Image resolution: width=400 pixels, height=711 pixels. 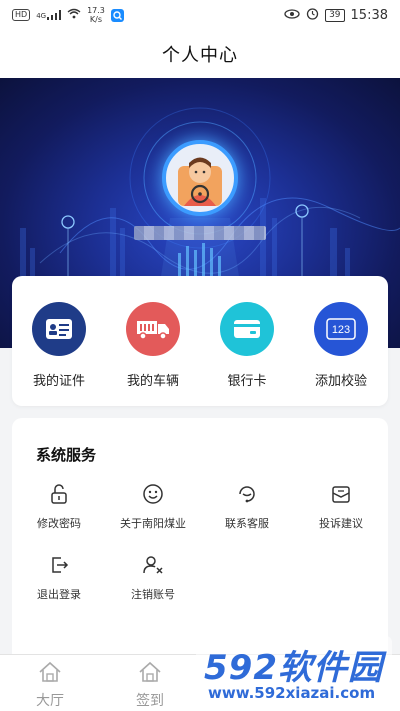 I want to click on service-label: 修改密码, so click(x=59, y=523).